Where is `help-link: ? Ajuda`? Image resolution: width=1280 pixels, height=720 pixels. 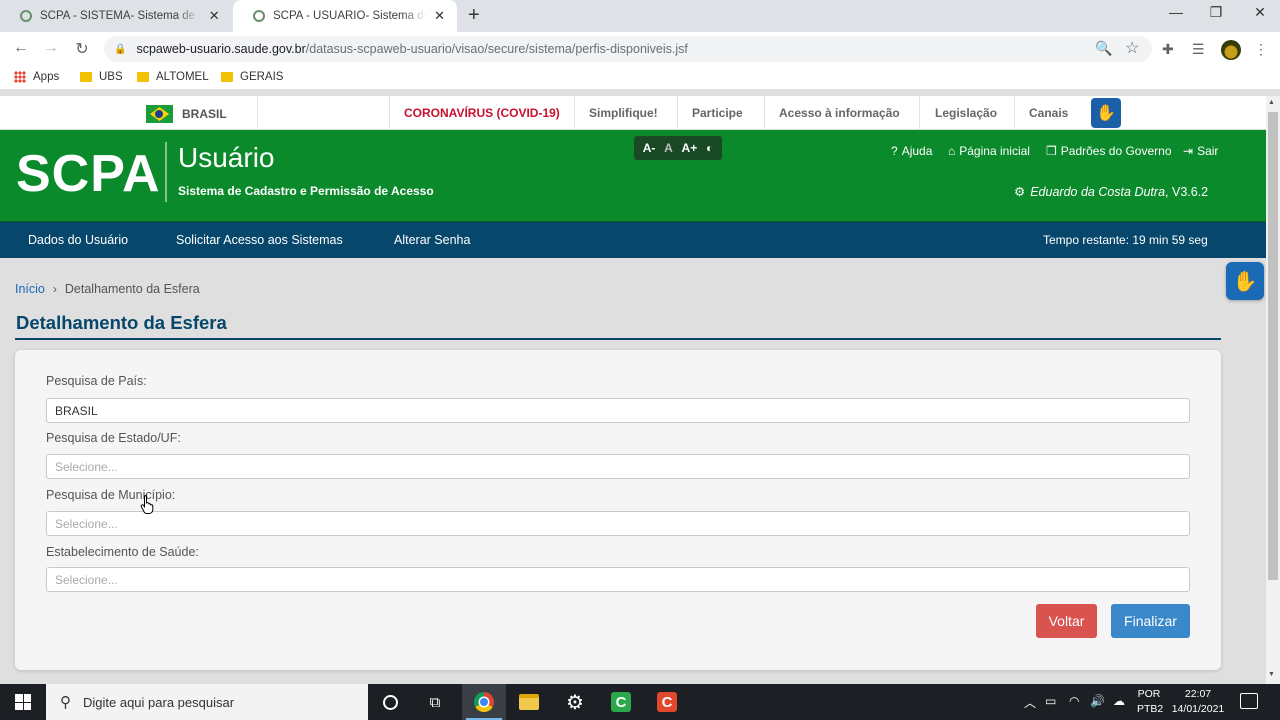
help-link: ? Ajuda is located at coordinates (911, 151).